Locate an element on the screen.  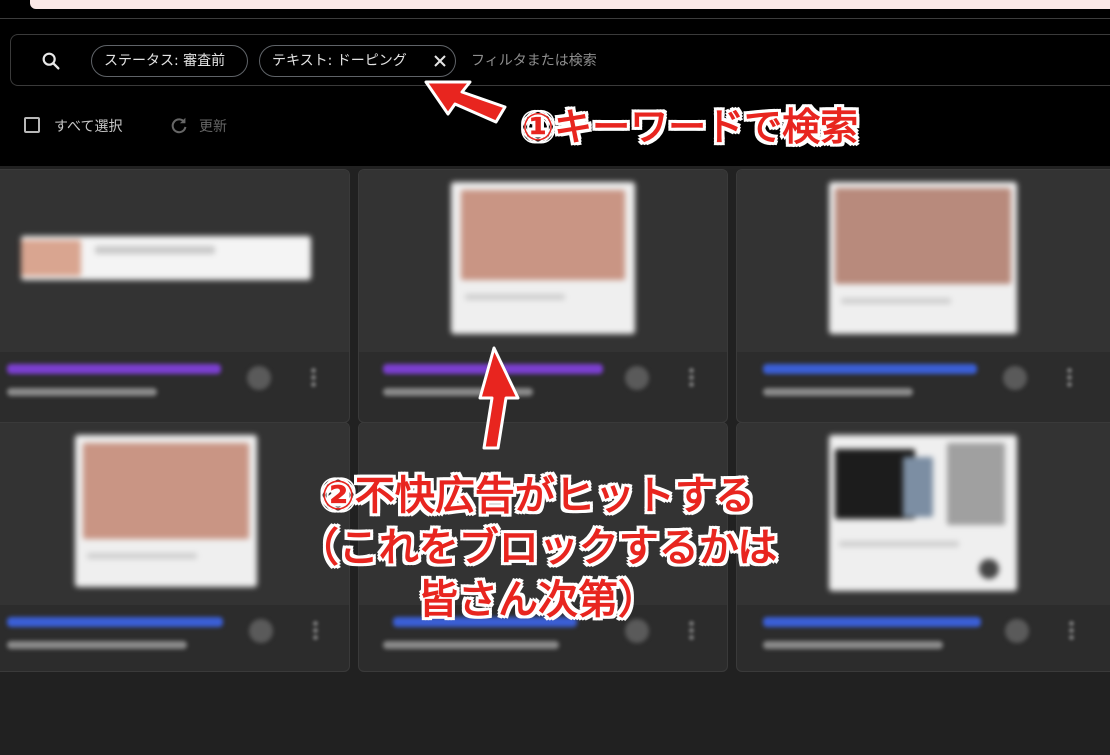
refresh-icon is located at coordinates (179, 126).